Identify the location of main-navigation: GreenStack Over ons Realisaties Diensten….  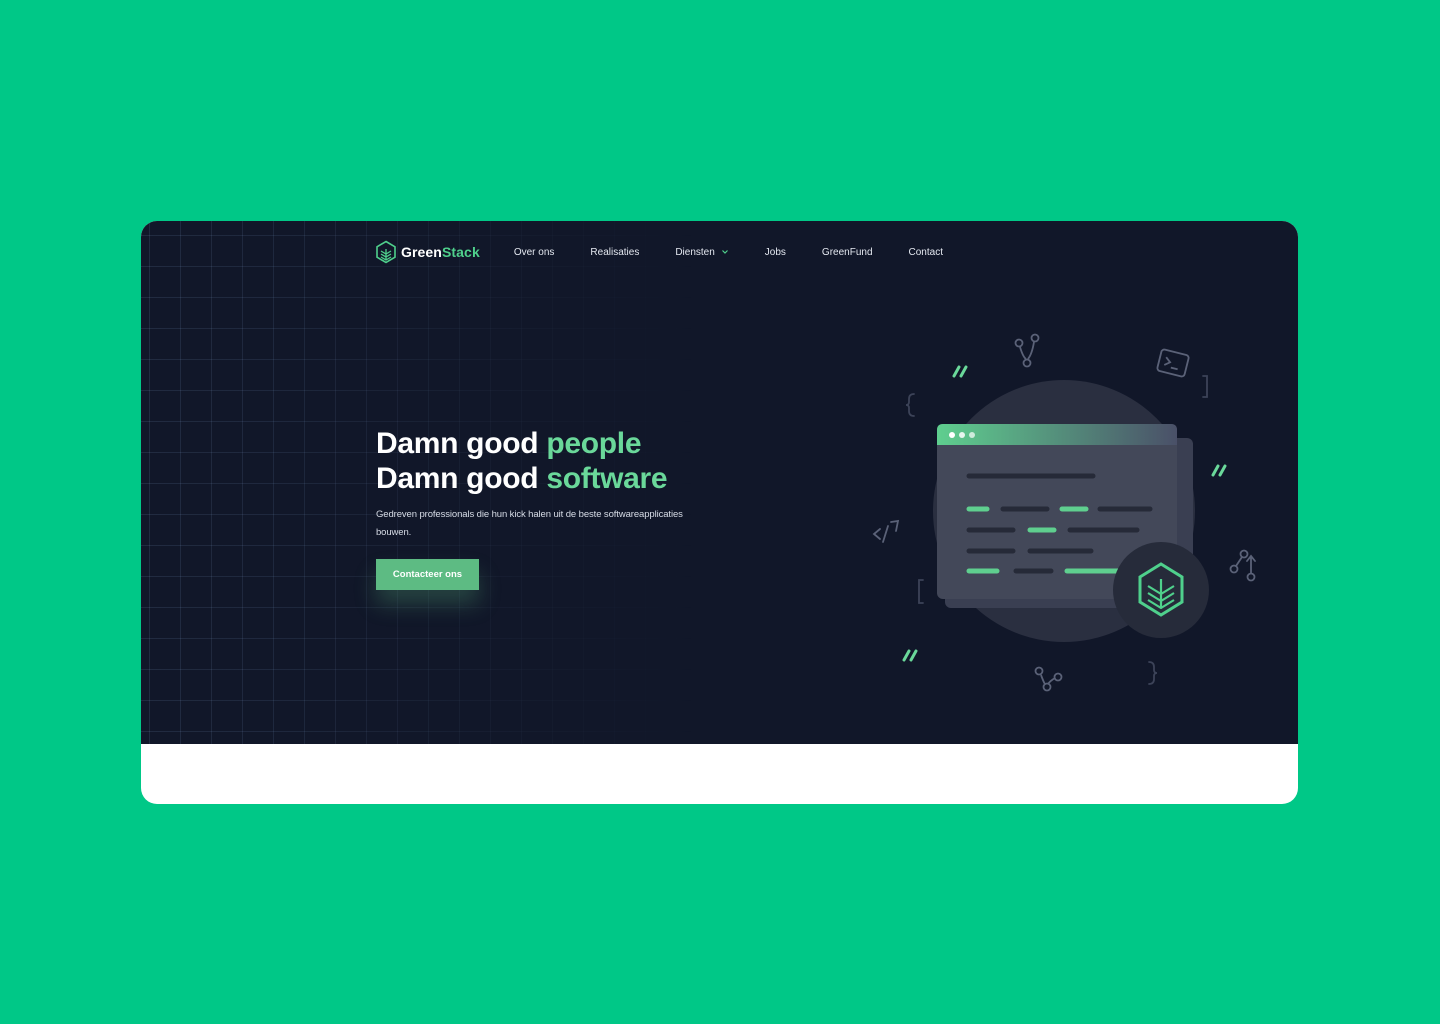
(677, 252).